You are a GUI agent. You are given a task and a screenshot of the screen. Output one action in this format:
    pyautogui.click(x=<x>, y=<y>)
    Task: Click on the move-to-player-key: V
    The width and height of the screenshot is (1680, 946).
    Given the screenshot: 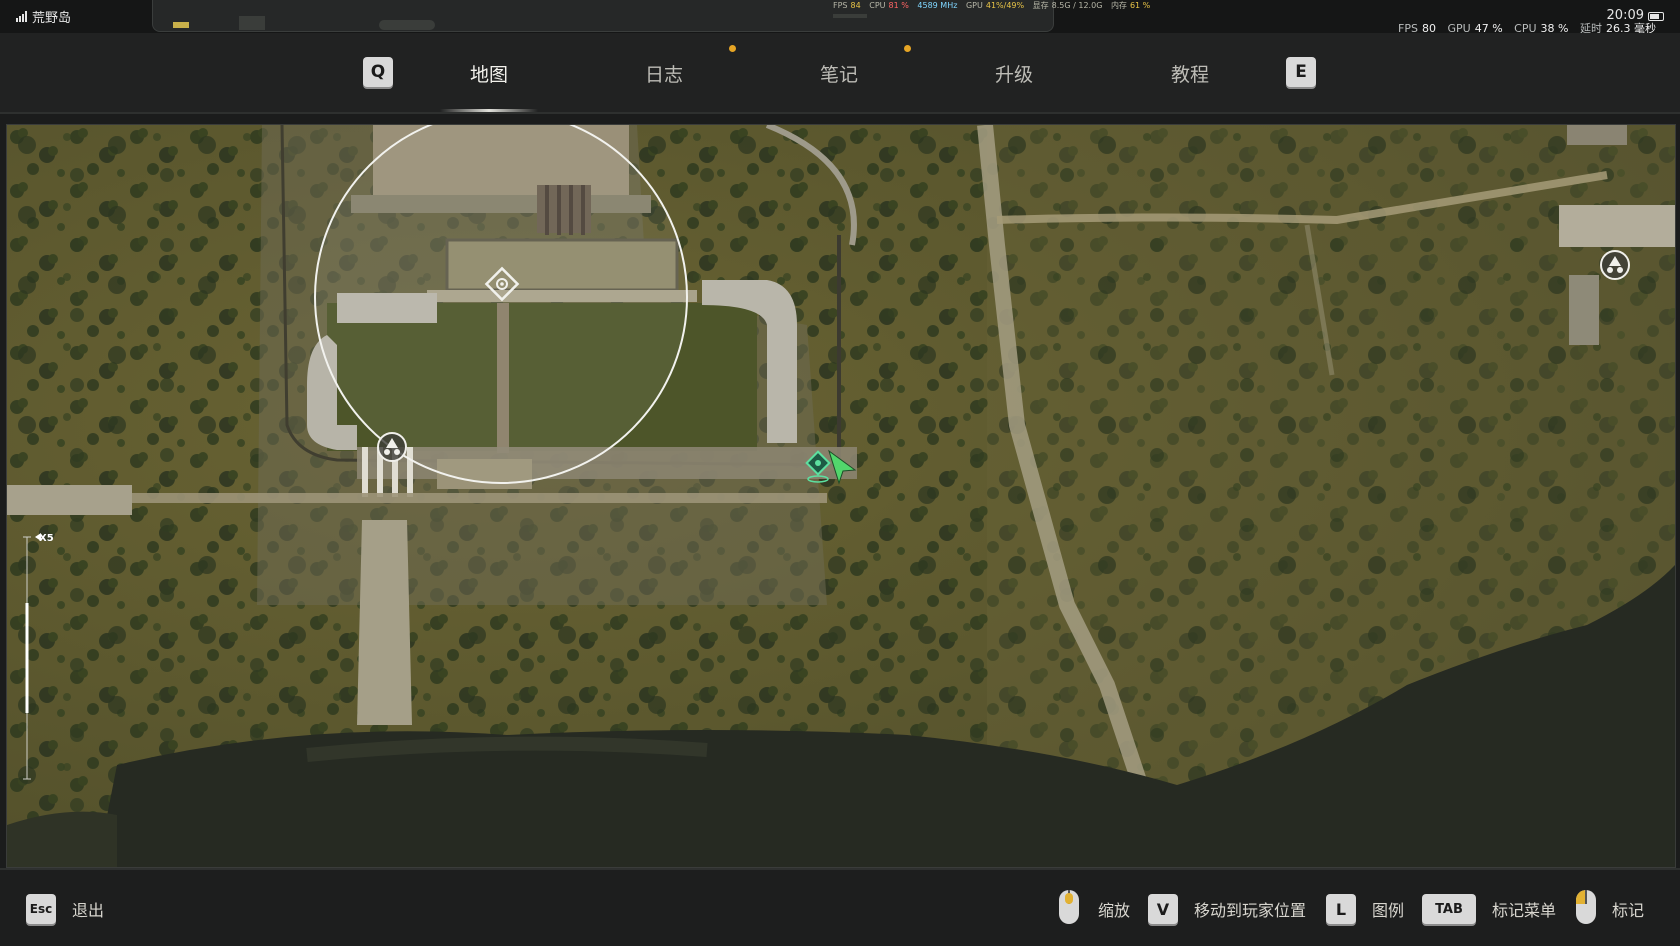 What is the action you would take?
    pyautogui.click(x=1163, y=909)
    